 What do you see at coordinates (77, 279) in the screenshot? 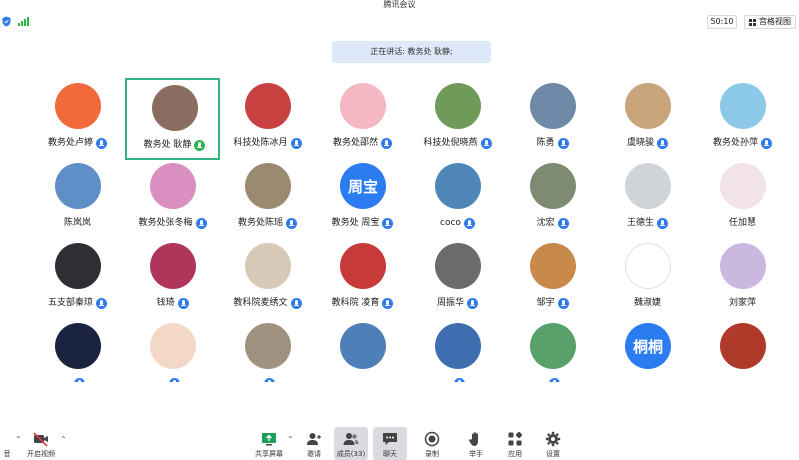
I see `participant-tile: 五支部秦琼` at bounding box center [77, 279].